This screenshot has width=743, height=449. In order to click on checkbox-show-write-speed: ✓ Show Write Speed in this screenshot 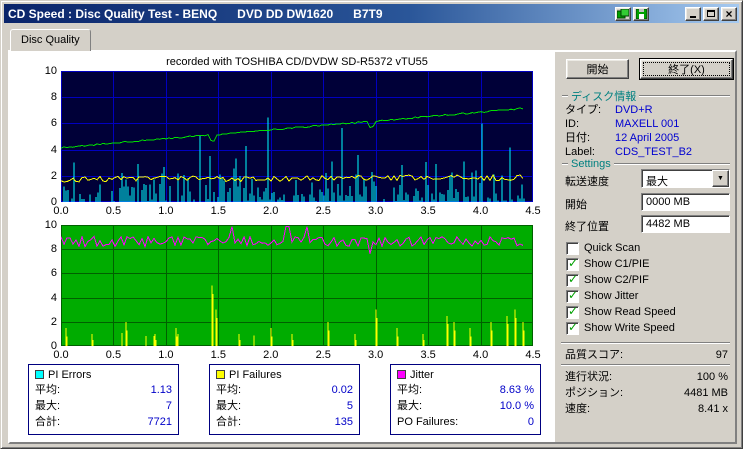, I will do `click(621, 328)`.